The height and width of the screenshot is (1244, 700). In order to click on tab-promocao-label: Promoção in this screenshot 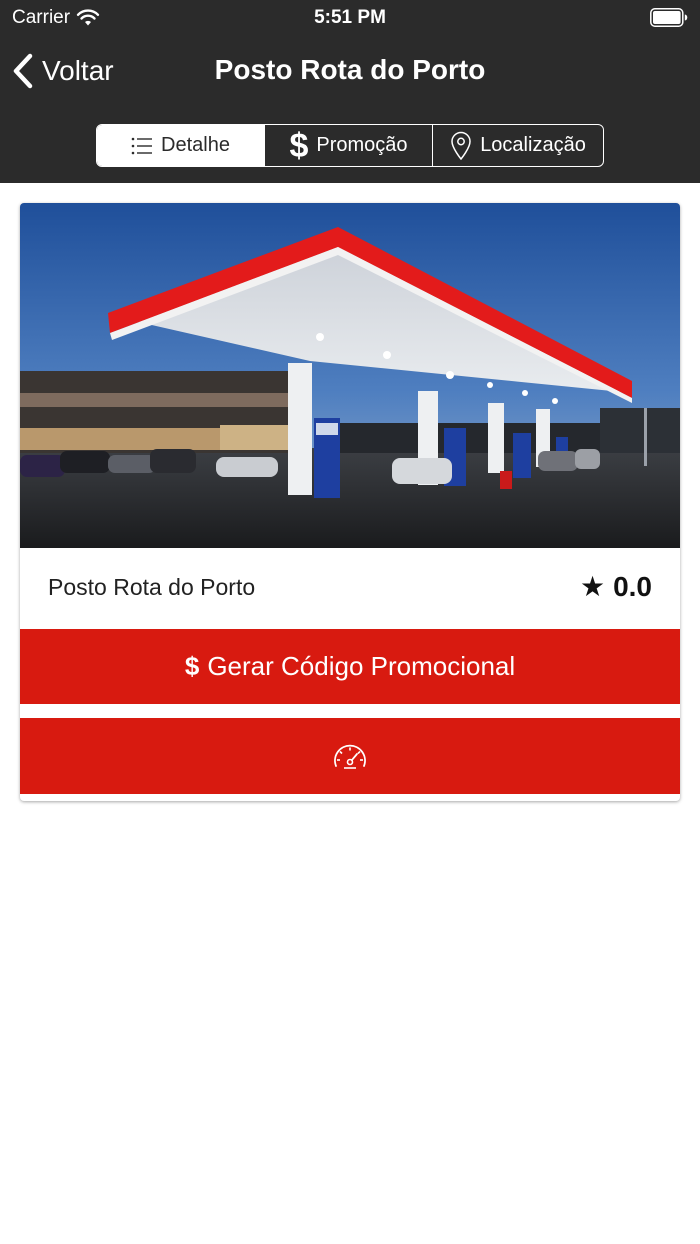, I will do `click(362, 145)`.